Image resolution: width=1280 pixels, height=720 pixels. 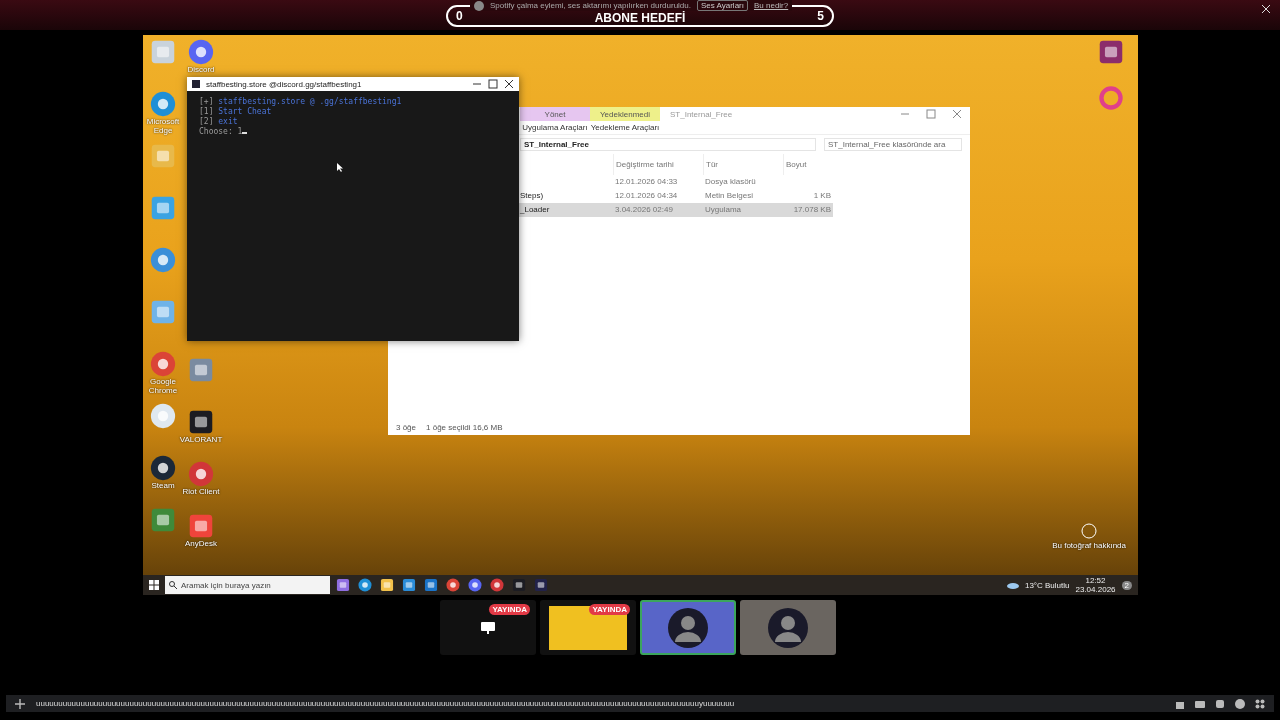 What do you see at coordinates (722, 5) in the screenshot?
I see `sound-settings-button: Ses Ayarları` at bounding box center [722, 5].